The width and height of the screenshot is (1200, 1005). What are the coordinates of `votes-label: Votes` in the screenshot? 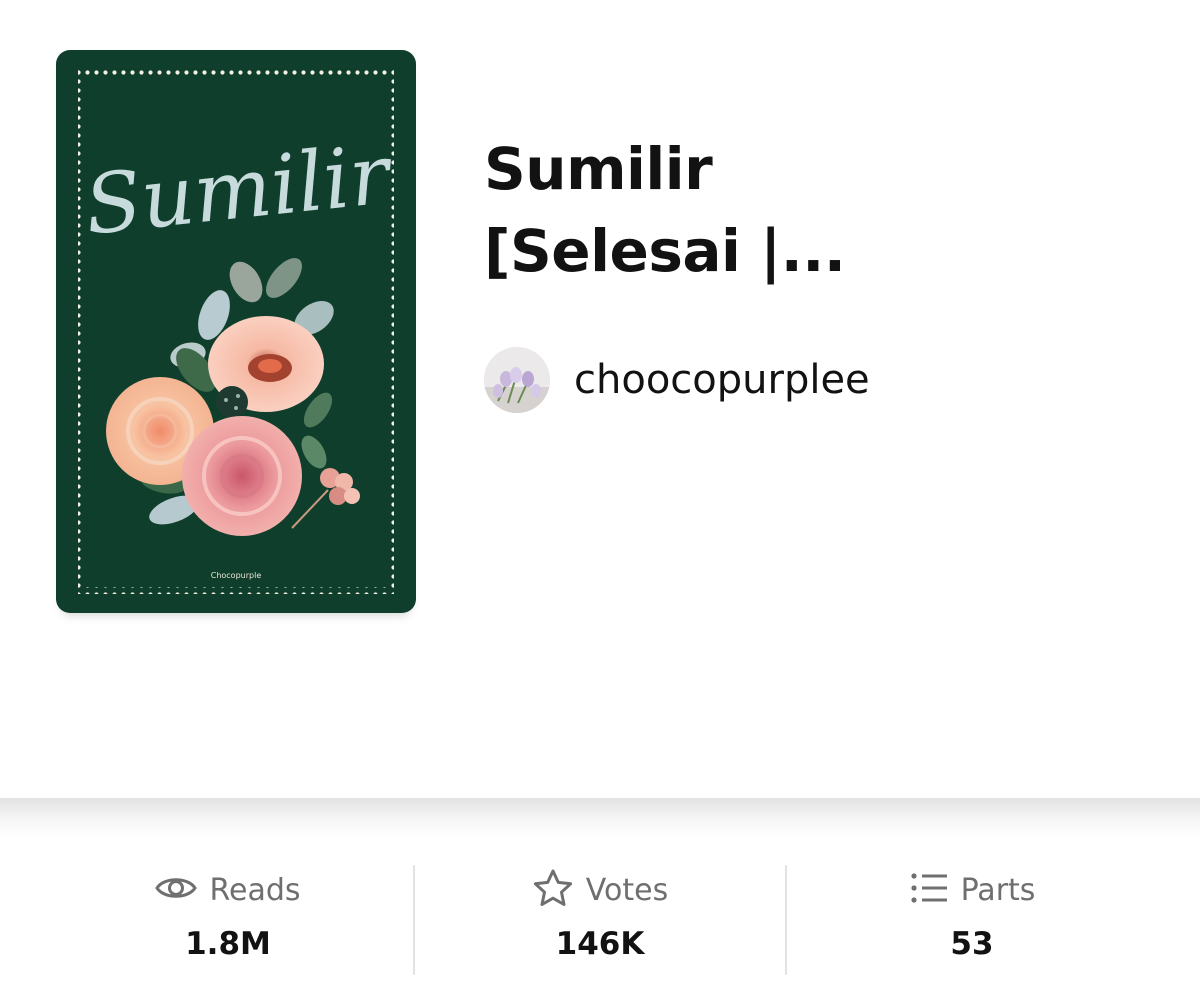 It's located at (627, 890).